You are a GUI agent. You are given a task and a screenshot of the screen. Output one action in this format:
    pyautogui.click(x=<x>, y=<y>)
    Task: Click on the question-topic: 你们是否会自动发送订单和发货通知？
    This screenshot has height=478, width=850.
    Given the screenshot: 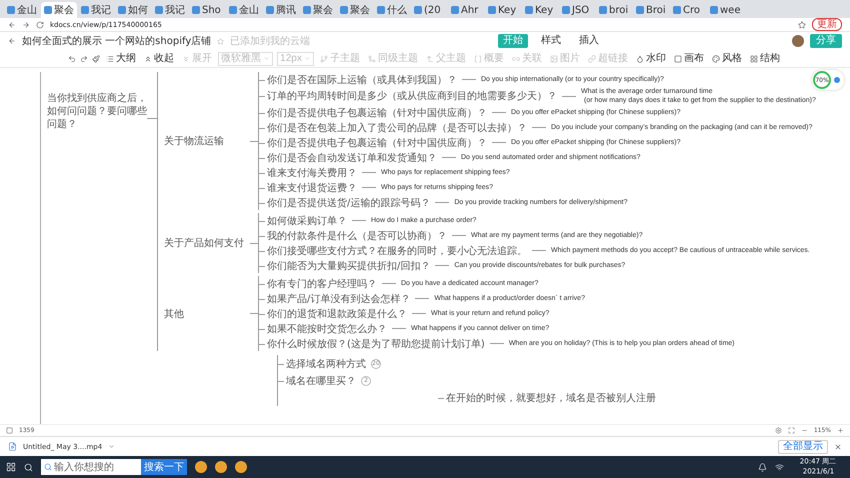 What is the action you would take?
    pyautogui.click(x=352, y=157)
    